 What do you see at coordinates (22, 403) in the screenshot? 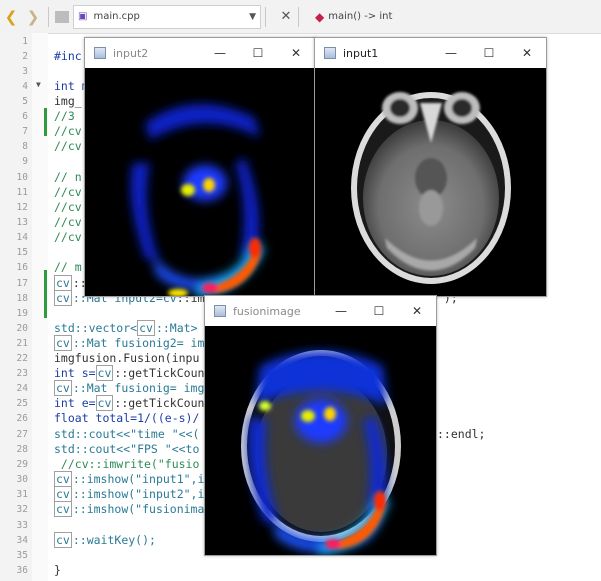
I see `line-number: 25` at bounding box center [22, 403].